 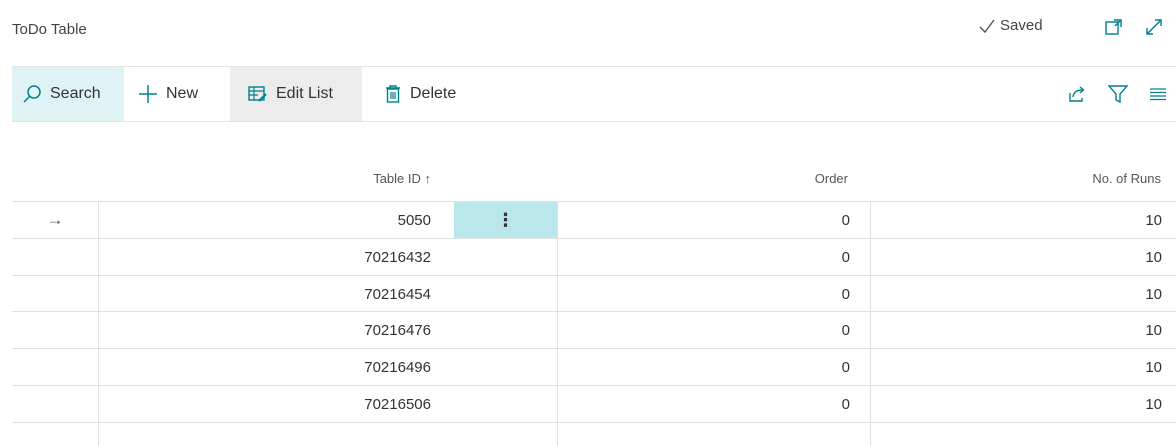 I want to click on edit-list-icon, so click(x=257, y=94).